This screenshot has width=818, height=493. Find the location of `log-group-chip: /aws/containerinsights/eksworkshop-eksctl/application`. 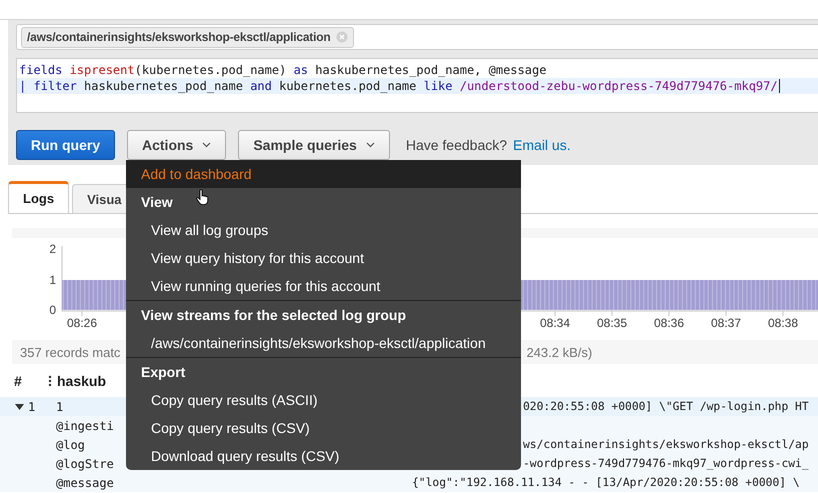

log-group-chip: /aws/containerinsights/eksworkshop-eksctl/application is located at coordinates (187, 37).